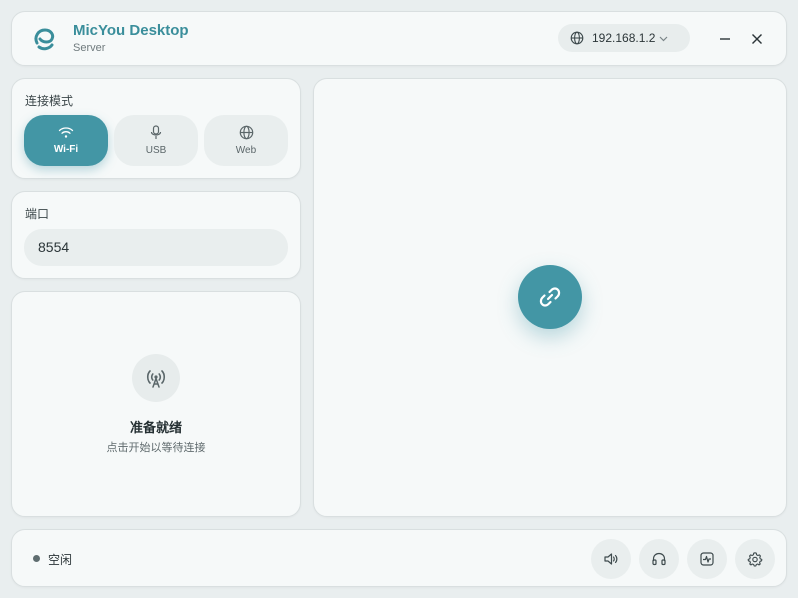 Image resolution: width=798 pixels, height=598 pixels. Describe the element at coordinates (156, 404) in the screenshot. I see `status-card: 准备就绪 点击开始以等待连接` at that location.